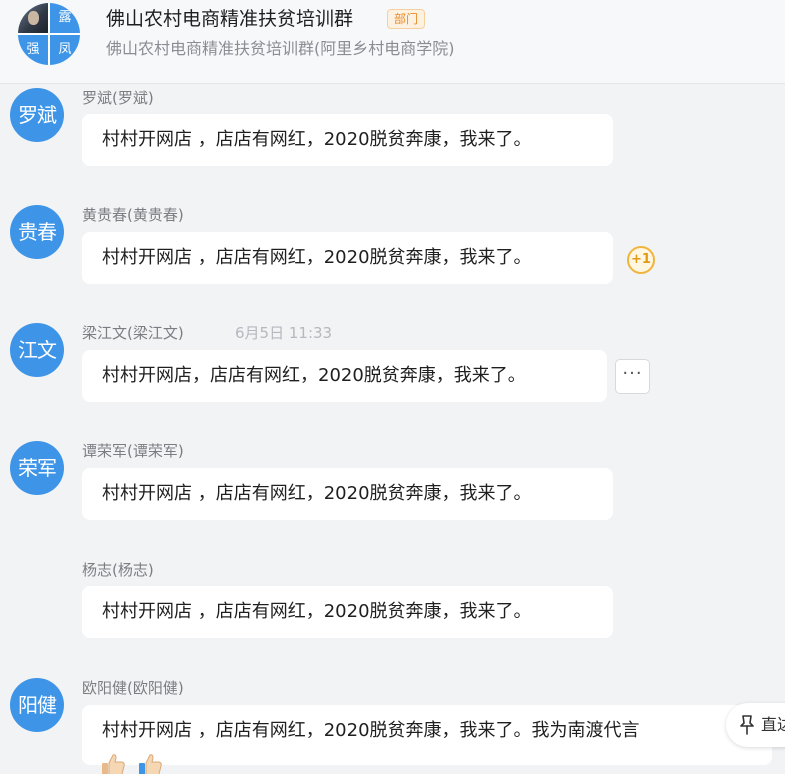 This screenshot has width=785, height=774. I want to click on message-timestamp: 6月5日 11:33, so click(284, 333).